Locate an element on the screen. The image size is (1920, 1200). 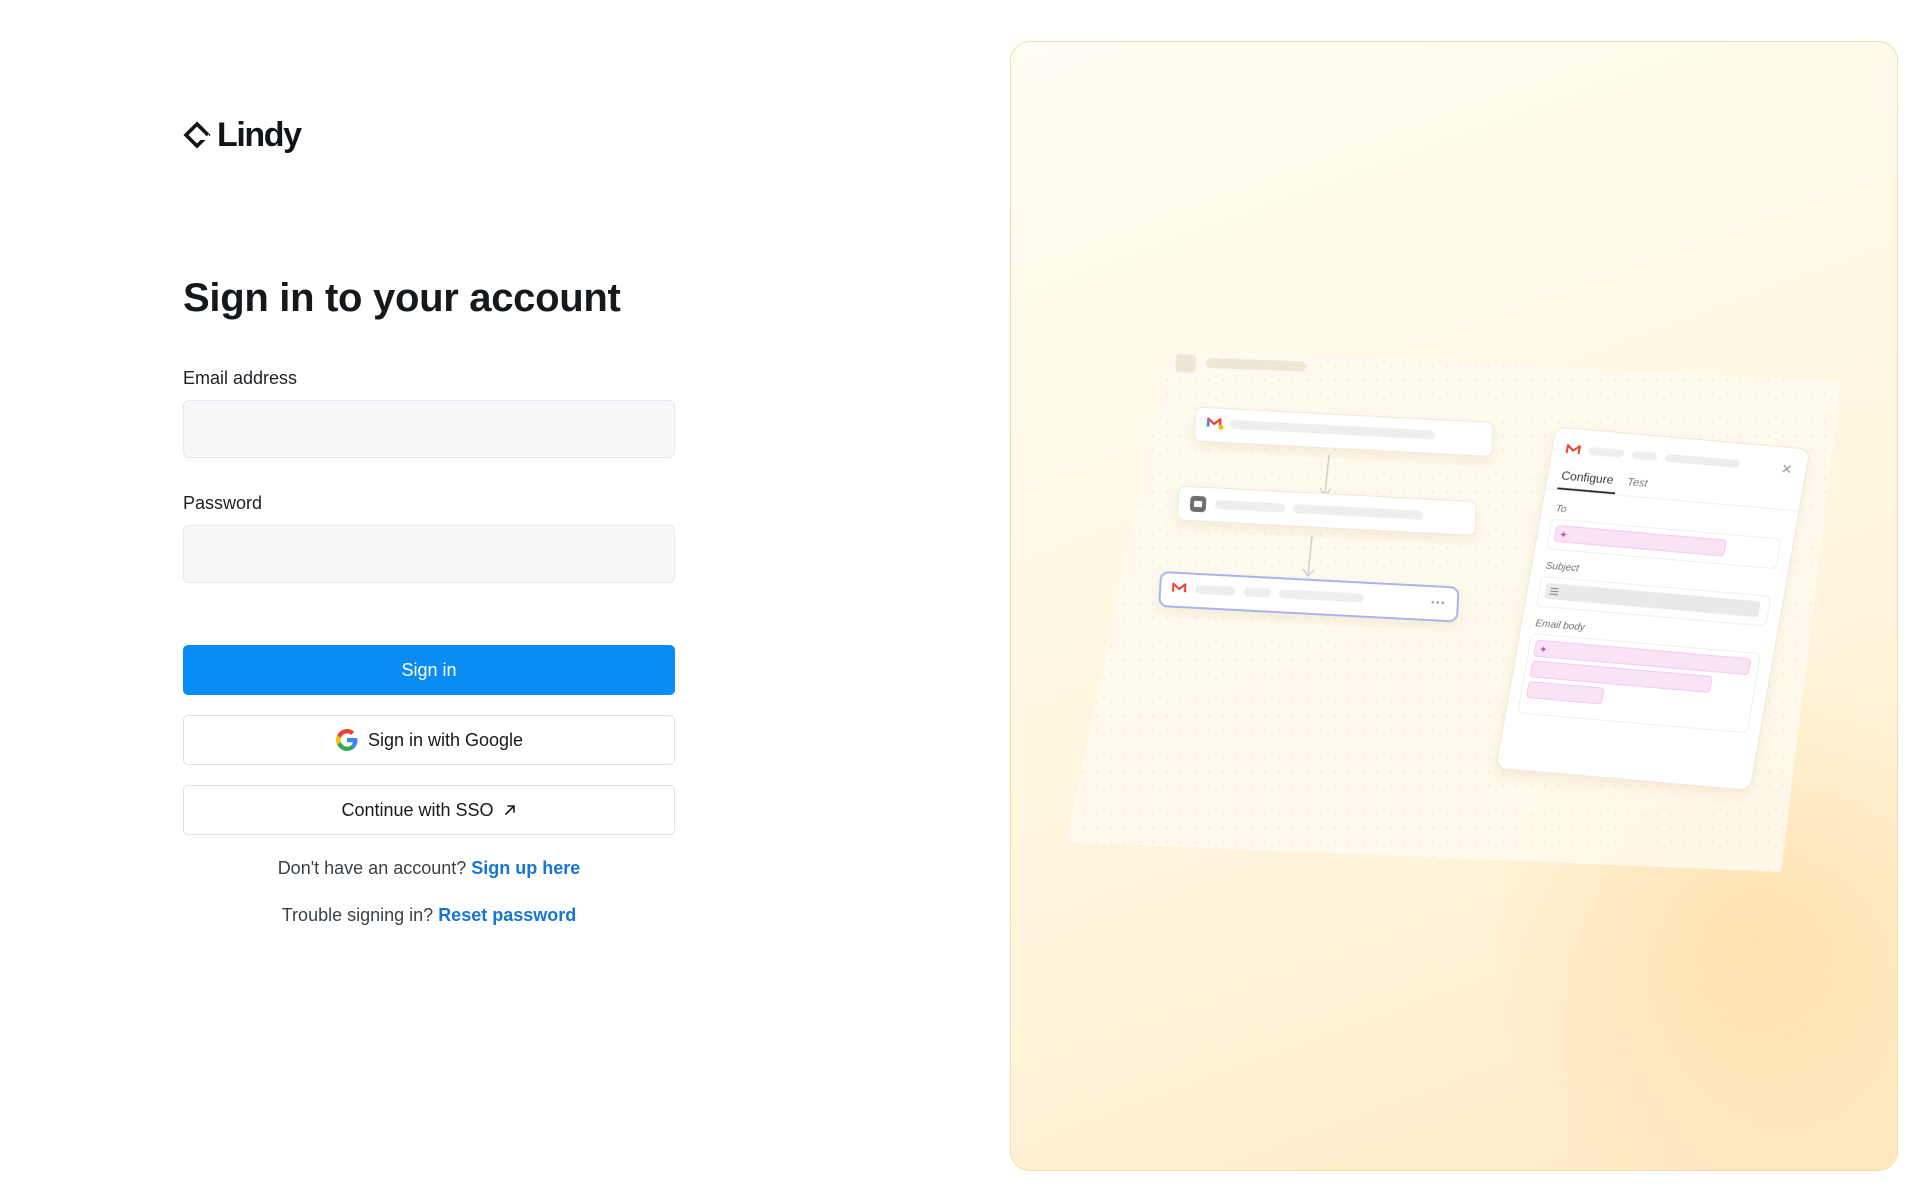
google-button-label: Sign in with Google is located at coordinates (445, 739).